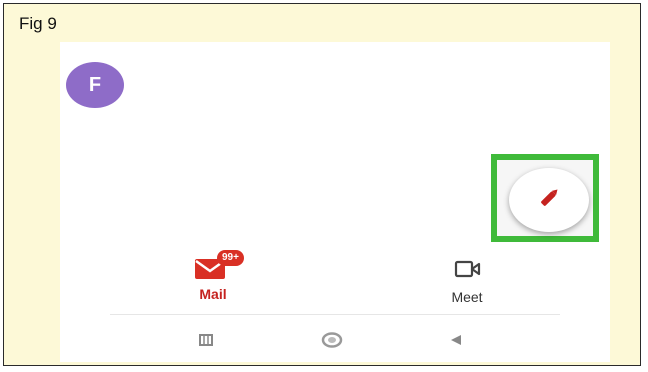  What do you see at coordinates (467, 297) in the screenshot?
I see `tab-meet-label: Meet` at bounding box center [467, 297].